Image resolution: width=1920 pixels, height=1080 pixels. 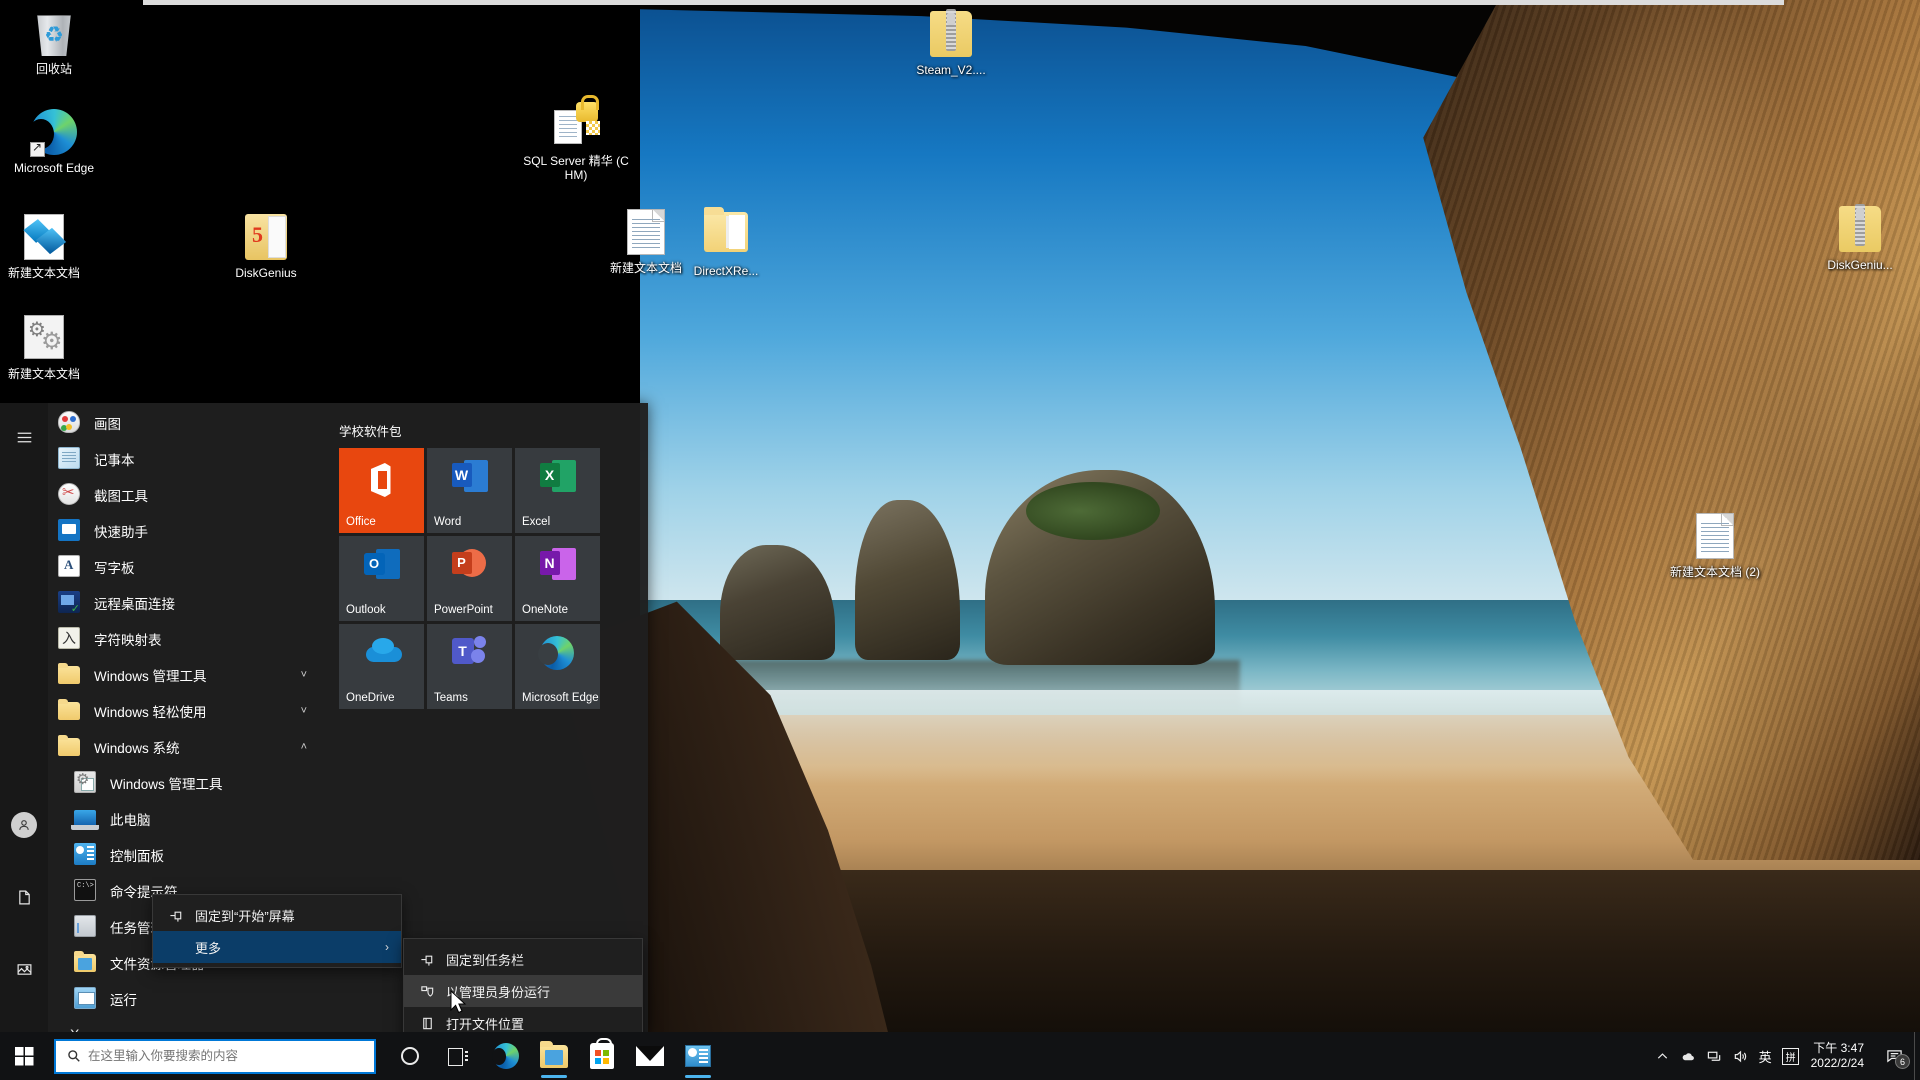 I want to click on tile-group-title: 学校软件包, so click(x=483, y=430).